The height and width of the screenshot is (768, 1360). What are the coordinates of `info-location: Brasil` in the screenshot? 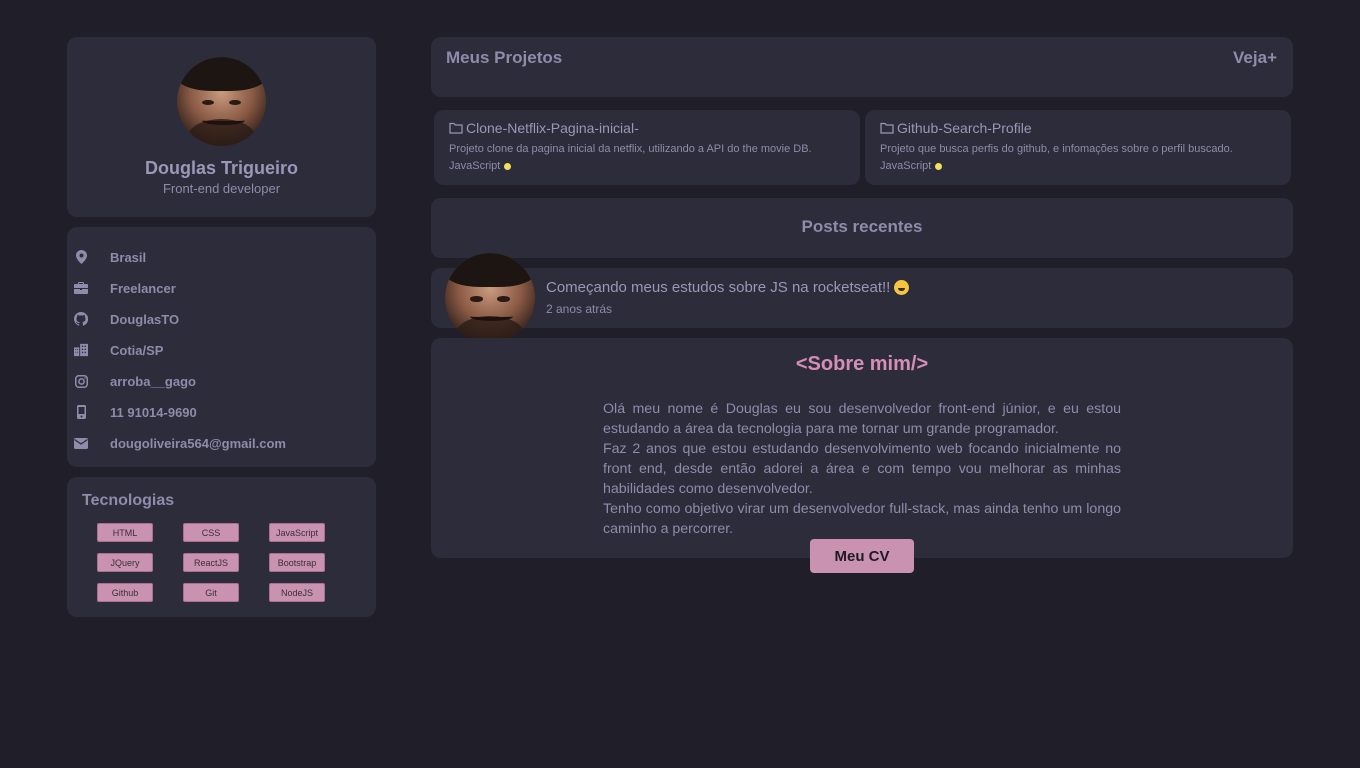 It's located at (221, 257).